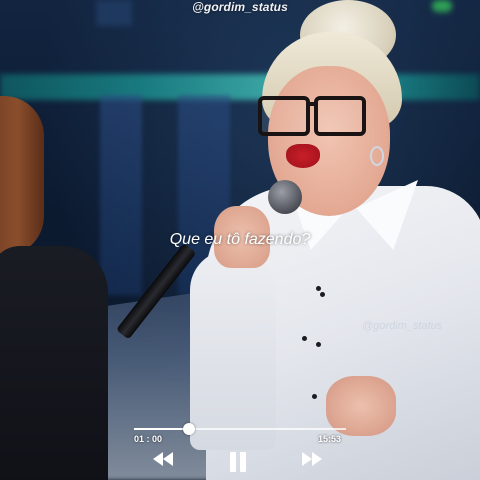 The width and height of the screenshot is (480, 480). Describe the element at coordinates (303, 156) in the screenshot. I see `singer-lips` at that location.